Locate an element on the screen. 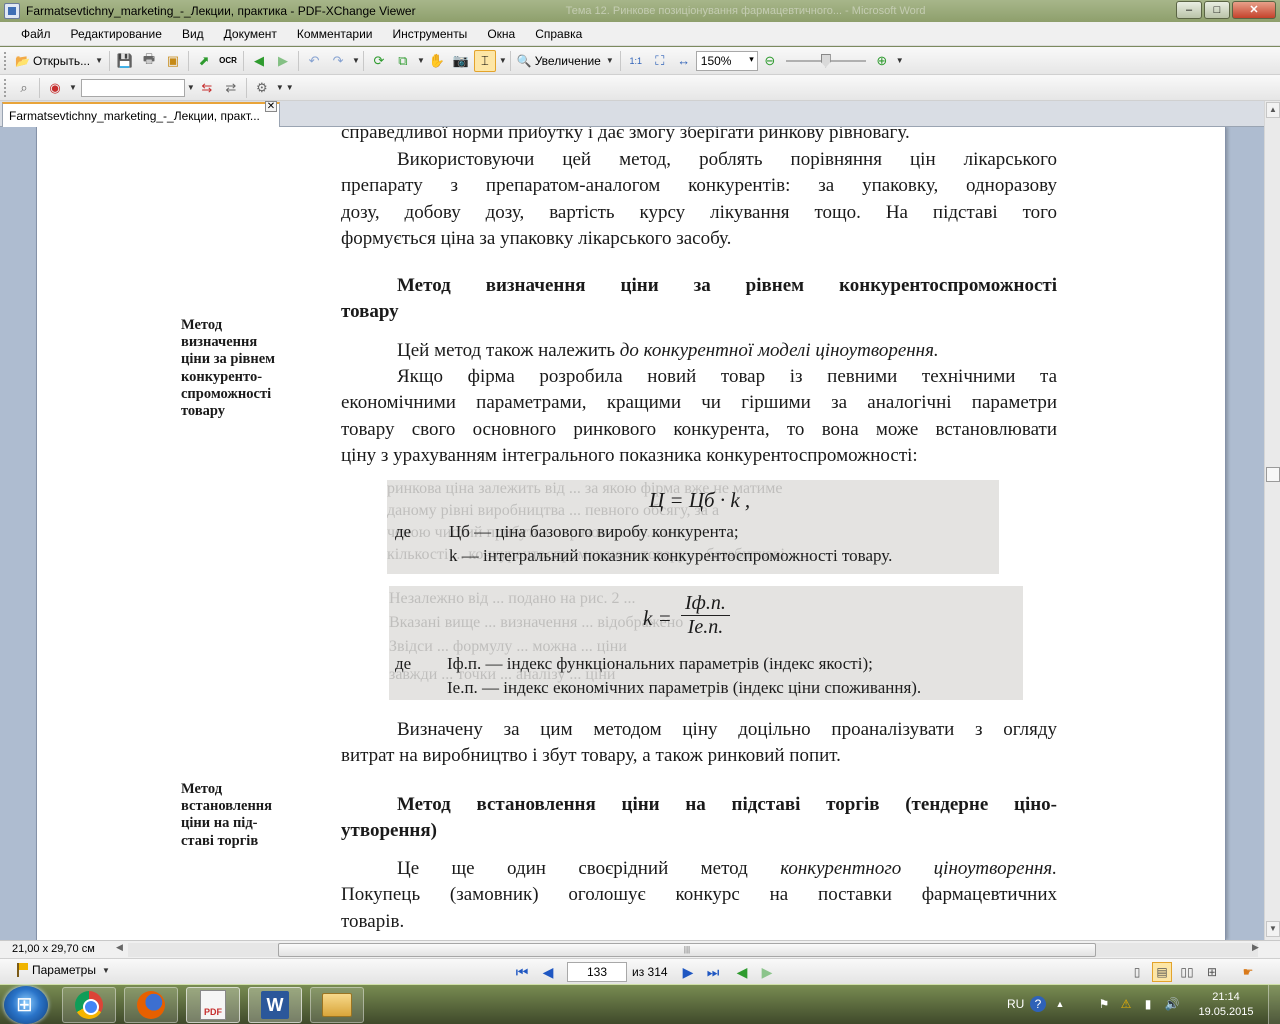 The image size is (1280, 1024). ocr-button: OCR is located at coordinates (228, 61).